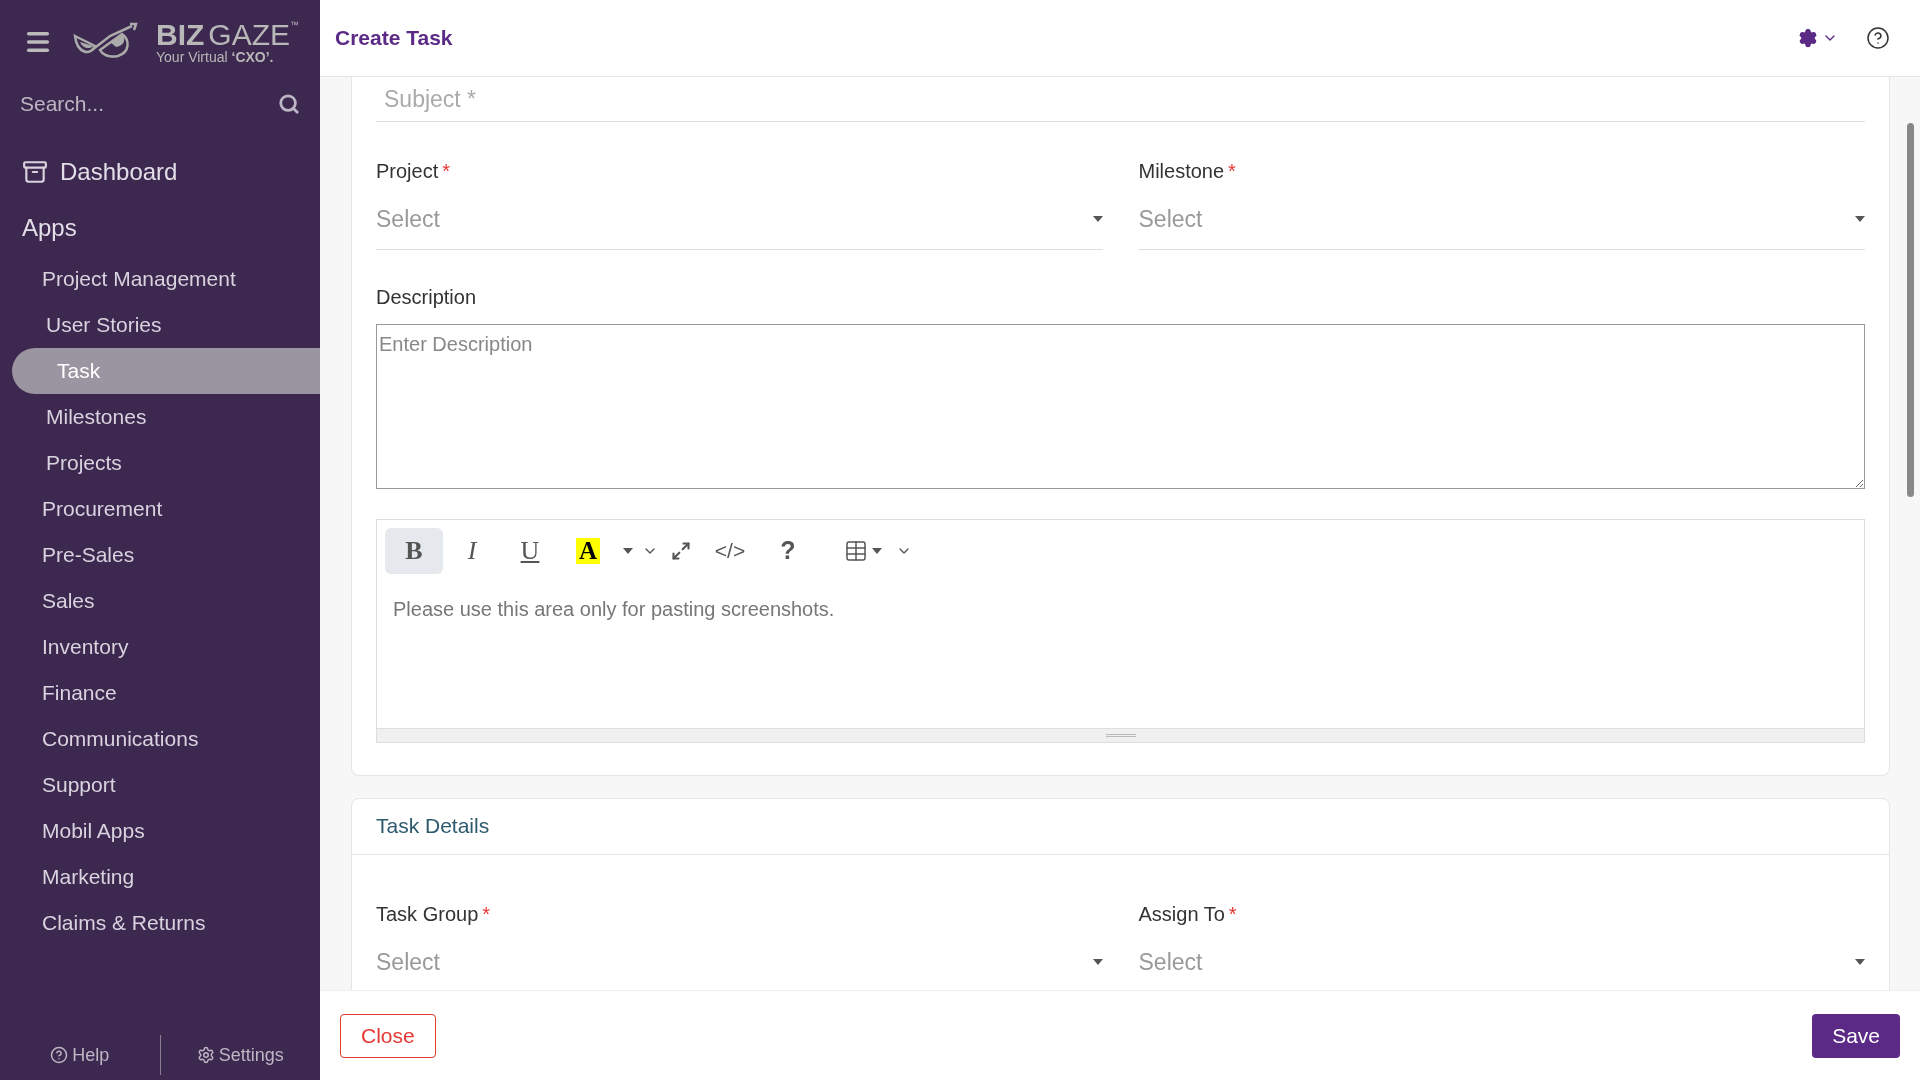 This screenshot has width=1920, height=1080. Describe the element at coordinates (472, 550) in the screenshot. I see `italic-button: I` at that location.